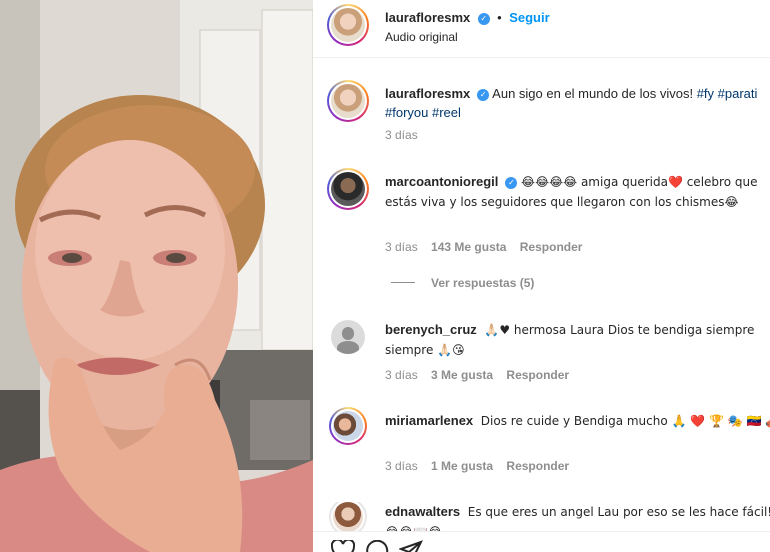 Image resolution: width=770 pixels, height=552 pixels. I want to click on share-icon, so click(411, 546).